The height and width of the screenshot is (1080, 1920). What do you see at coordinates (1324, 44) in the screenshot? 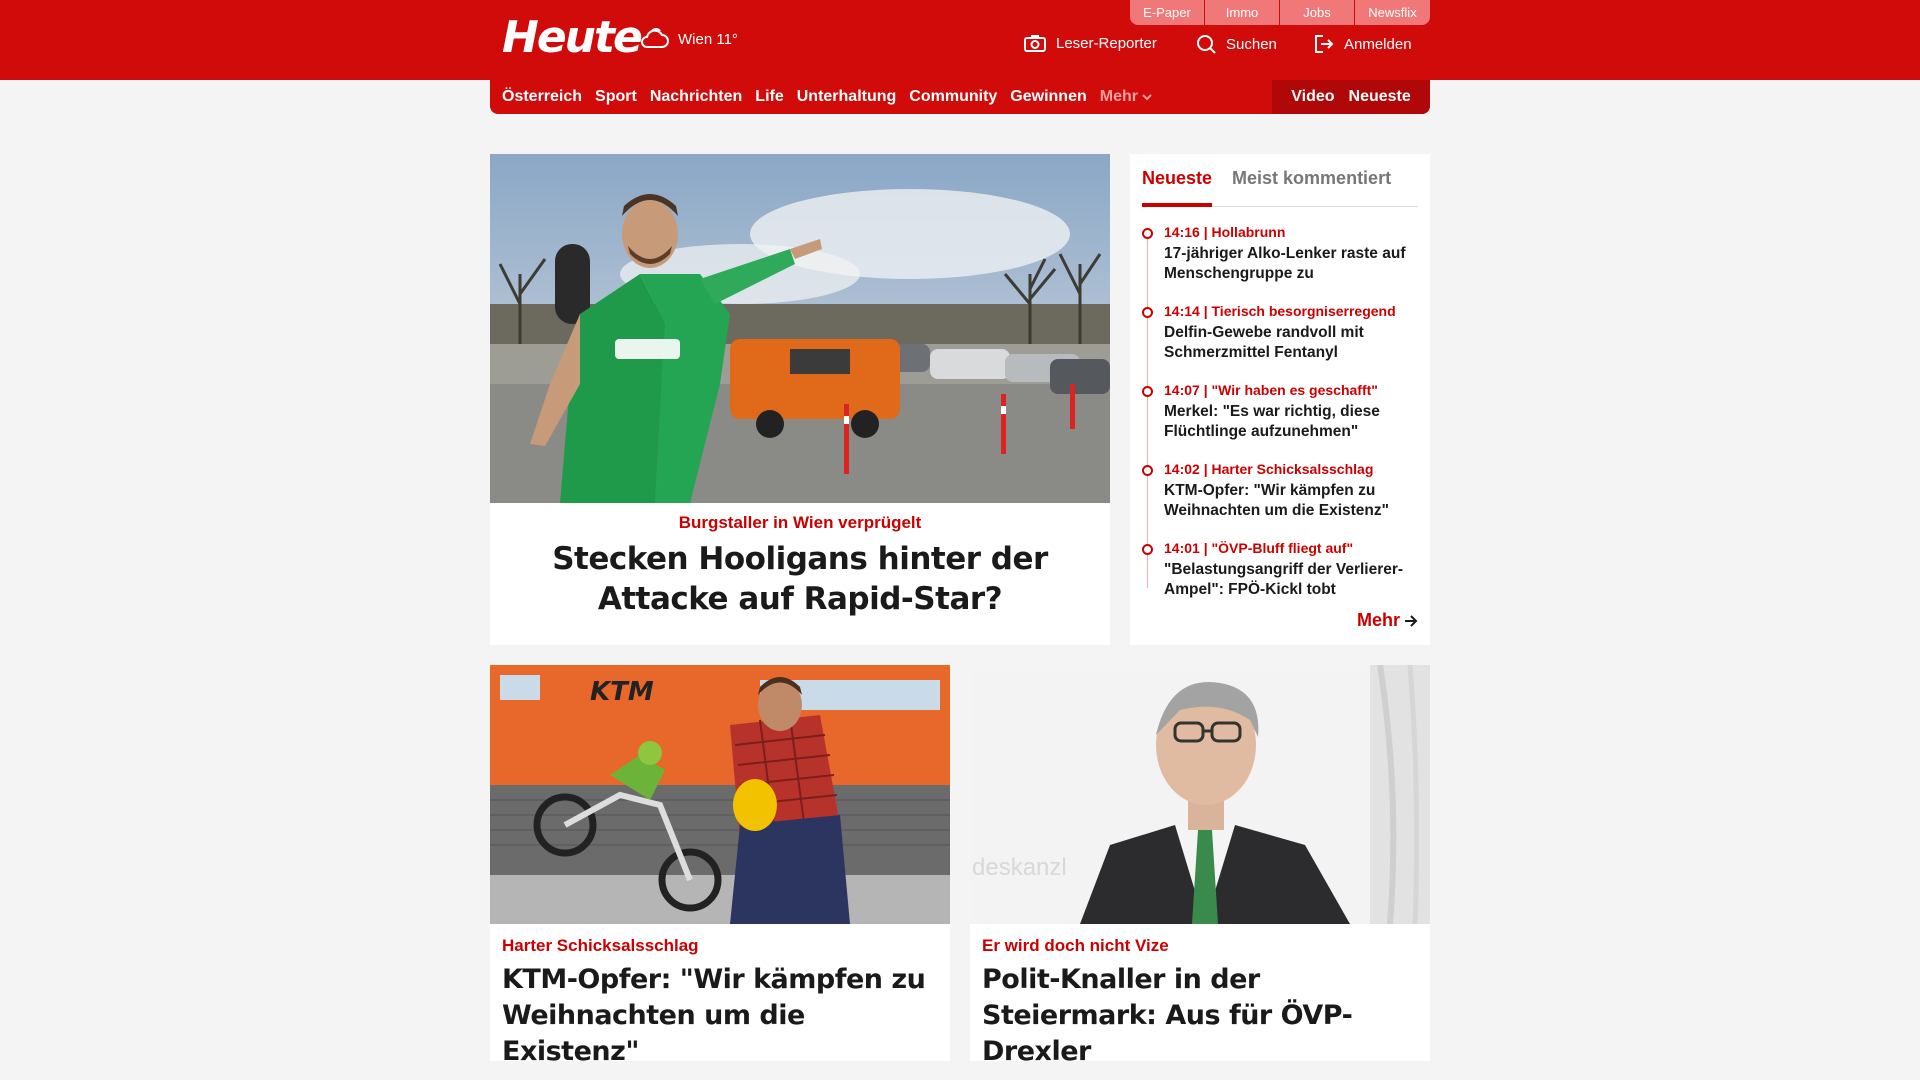
I see `login-icon` at bounding box center [1324, 44].